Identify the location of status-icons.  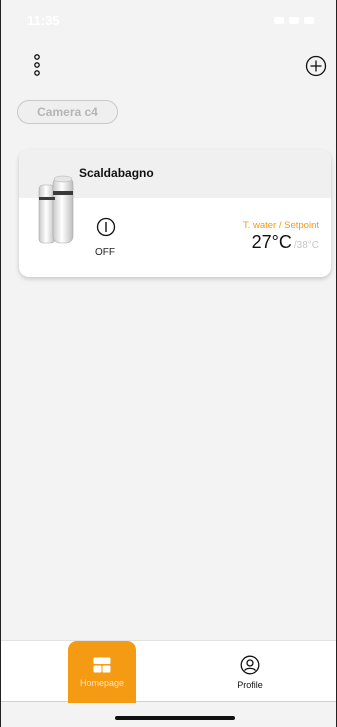
(294, 20).